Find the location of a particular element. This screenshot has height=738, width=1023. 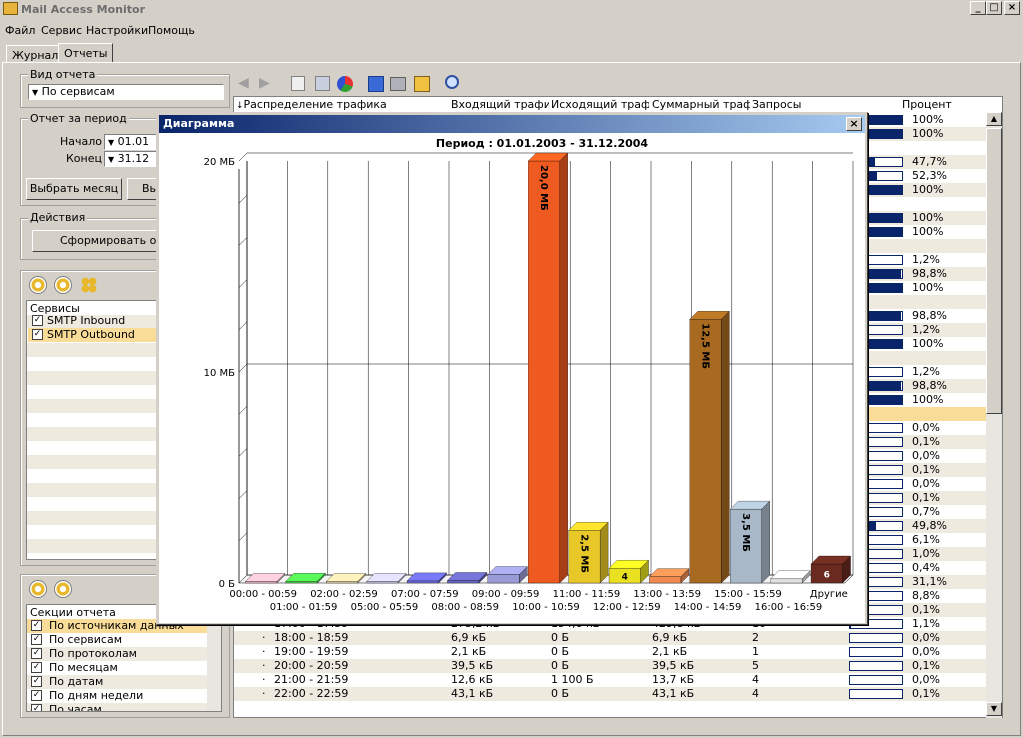

service-item-label: SMTP Outbound is located at coordinates (91, 334).